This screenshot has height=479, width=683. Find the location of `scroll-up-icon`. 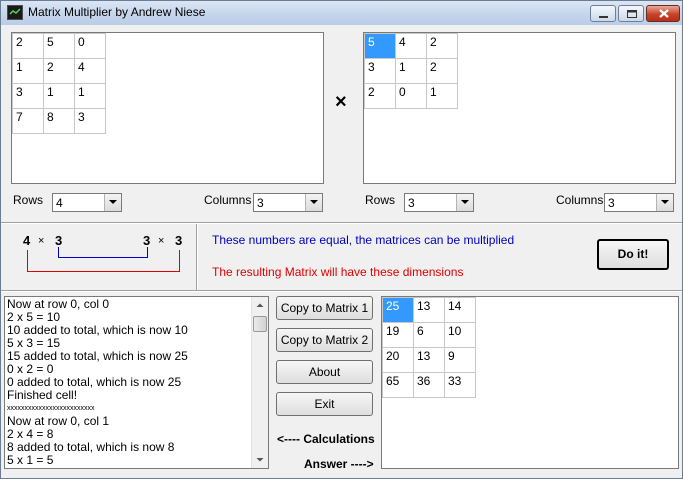

scroll-up-icon is located at coordinates (260, 305).